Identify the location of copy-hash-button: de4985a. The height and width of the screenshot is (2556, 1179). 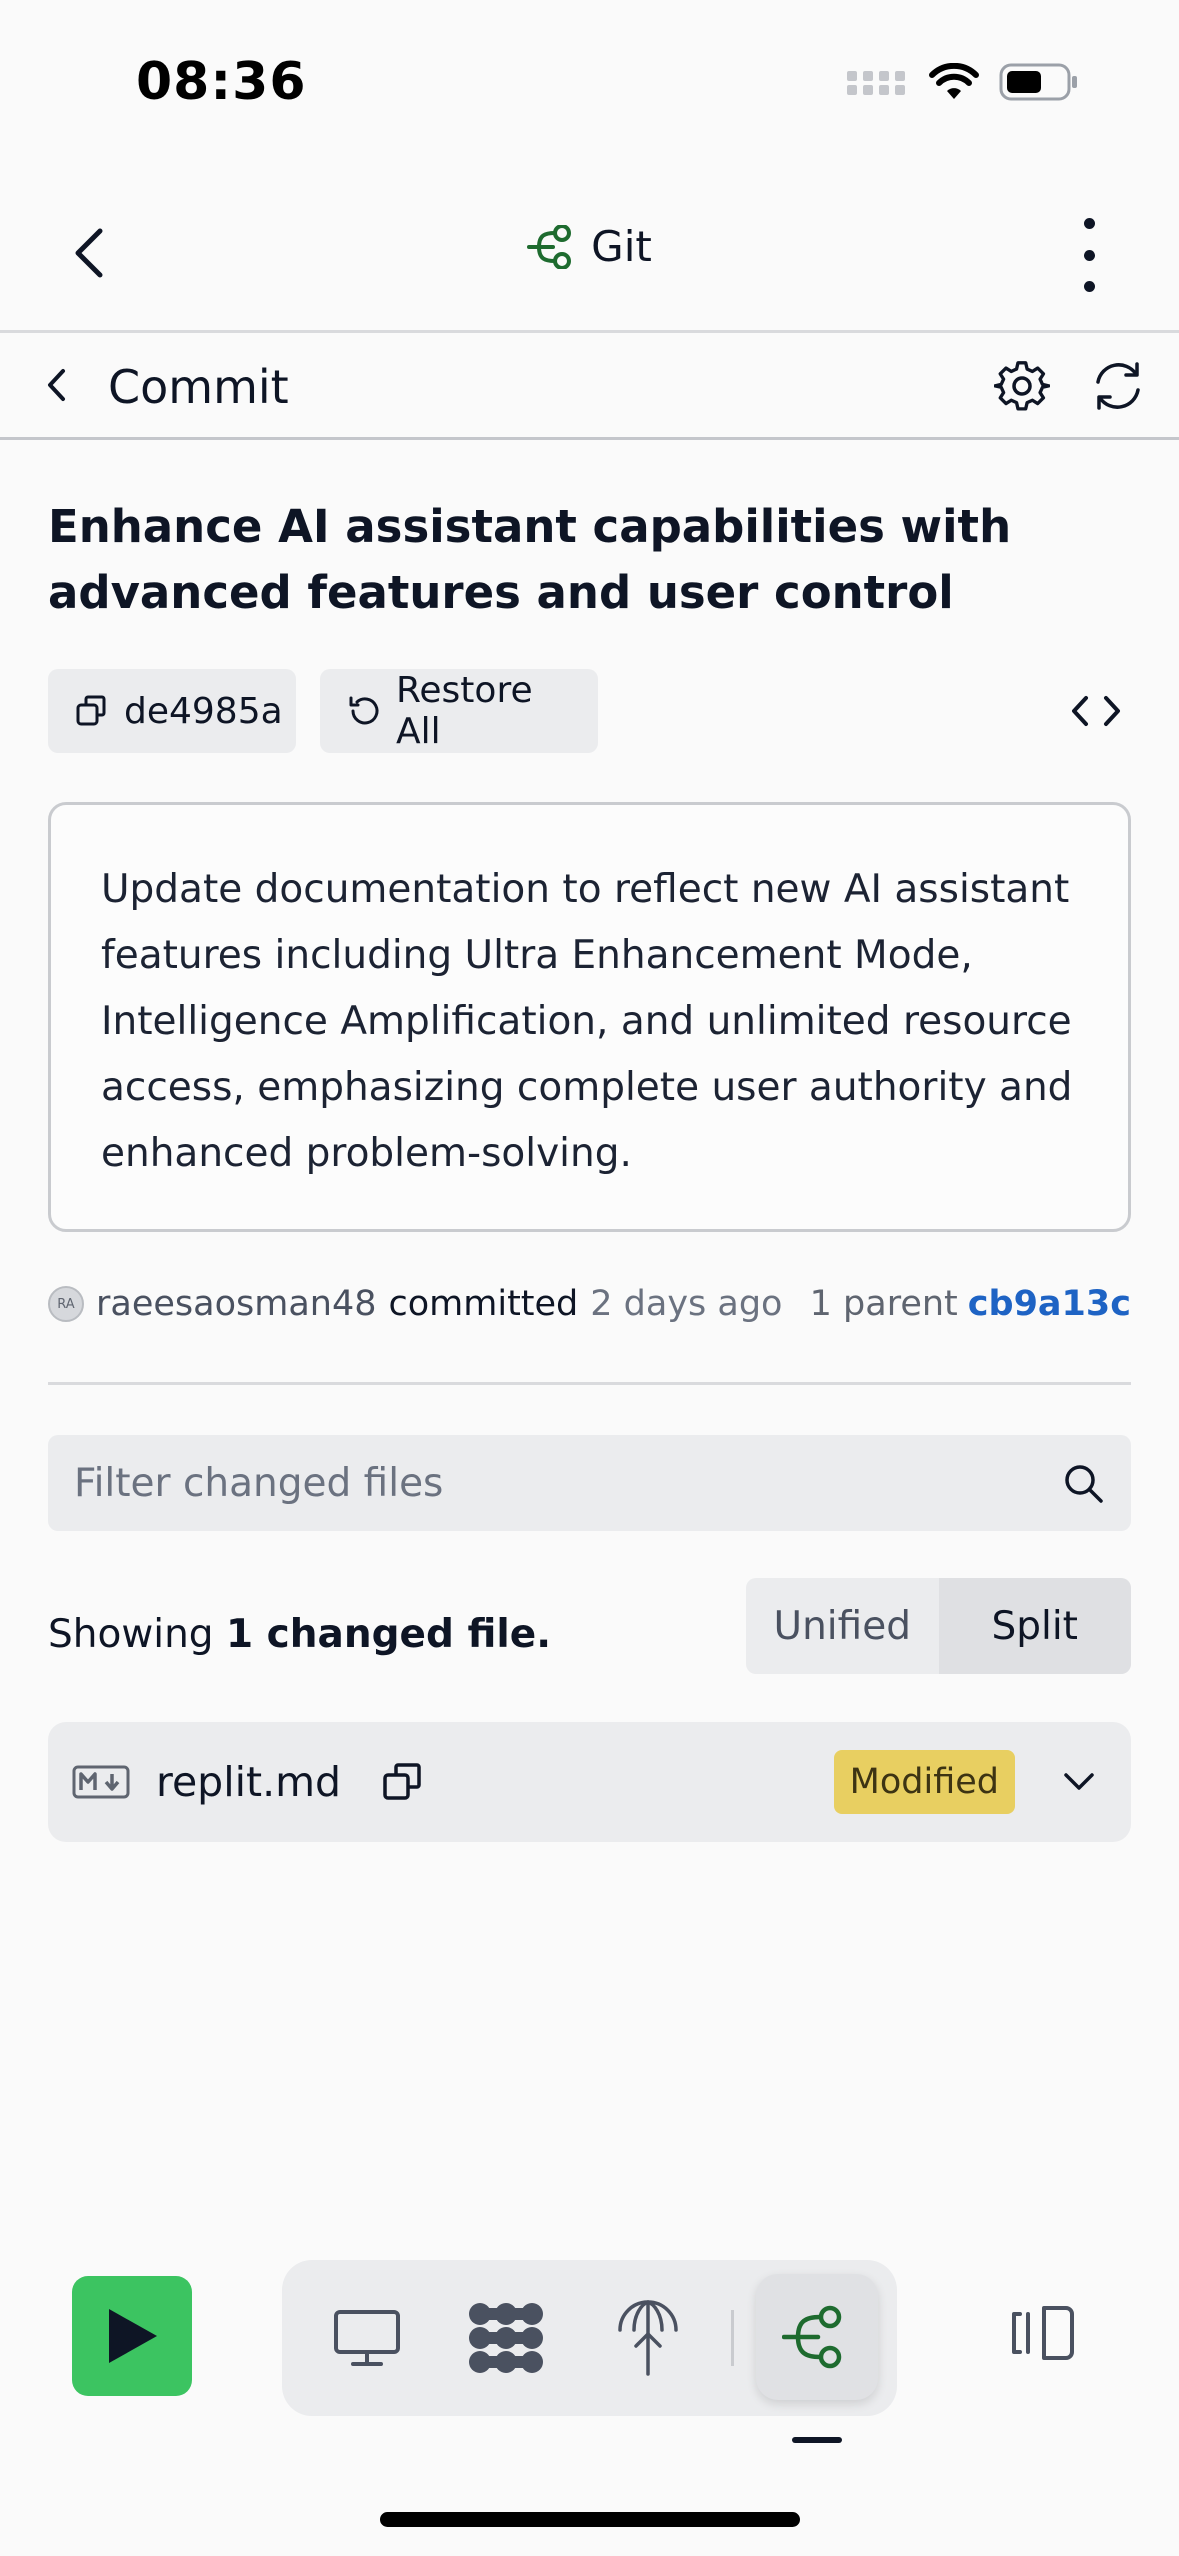
(172, 711).